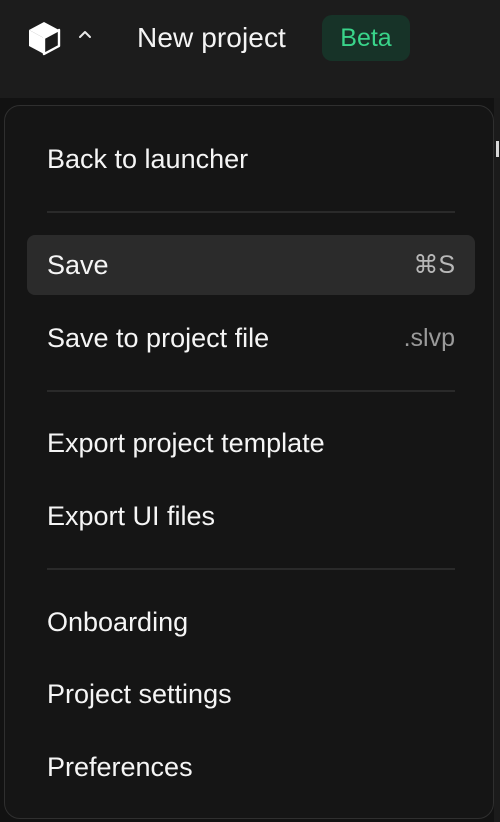 This screenshot has height=822, width=500. What do you see at coordinates (251, 265) in the screenshot?
I see `menu-item-save: Save ⌘S` at bounding box center [251, 265].